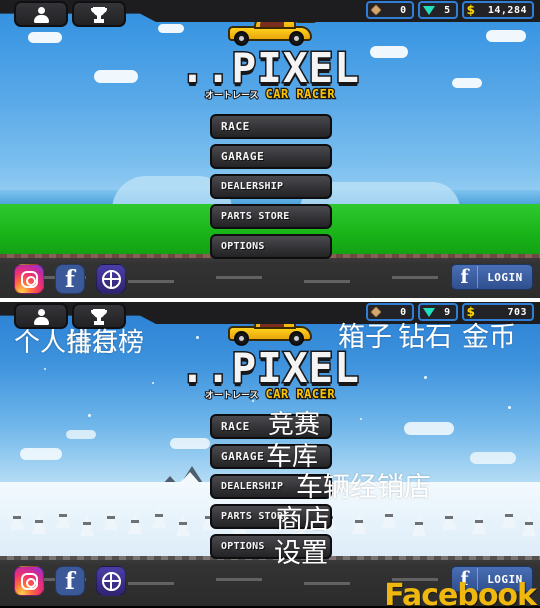 The width and height of the screenshot is (540, 608). I want to click on currency-chips: 0 9 $ 703, so click(449, 312).